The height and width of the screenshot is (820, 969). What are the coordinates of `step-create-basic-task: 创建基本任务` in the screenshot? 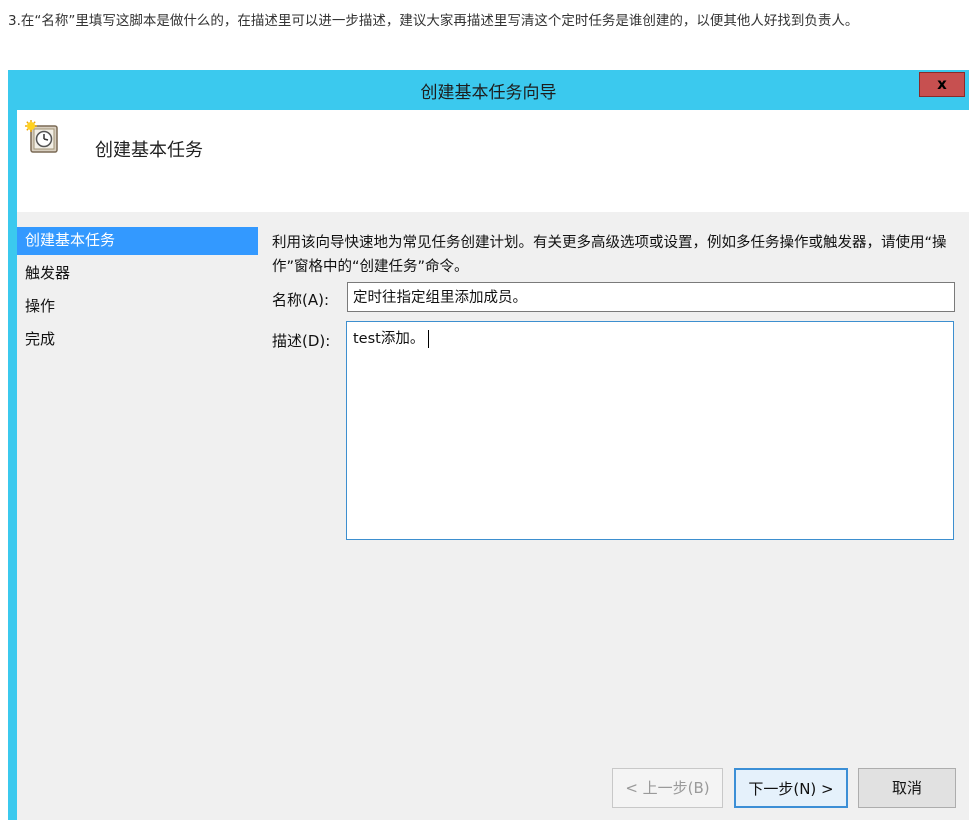 It's located at (137, 241).